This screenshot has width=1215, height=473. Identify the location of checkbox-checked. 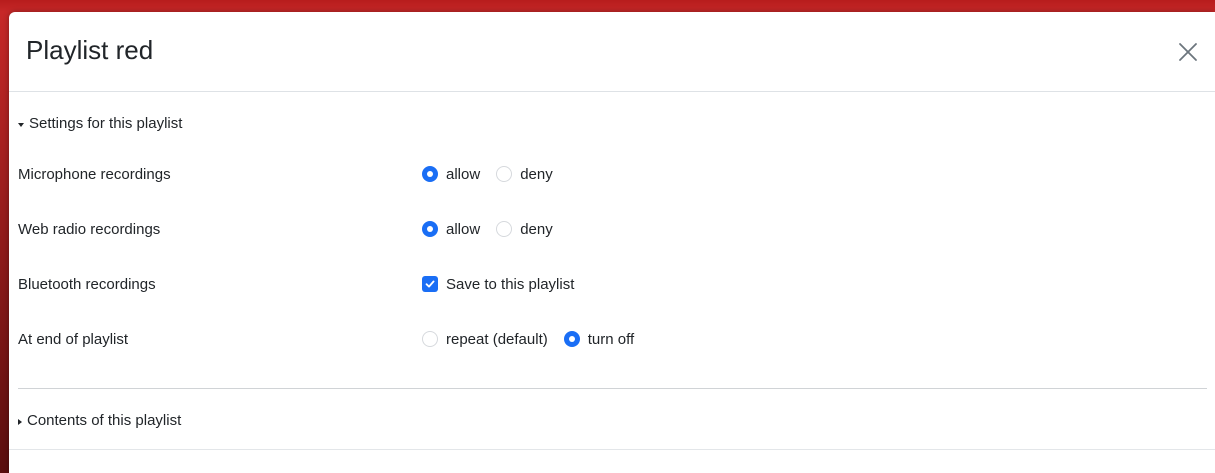
(430, 284).